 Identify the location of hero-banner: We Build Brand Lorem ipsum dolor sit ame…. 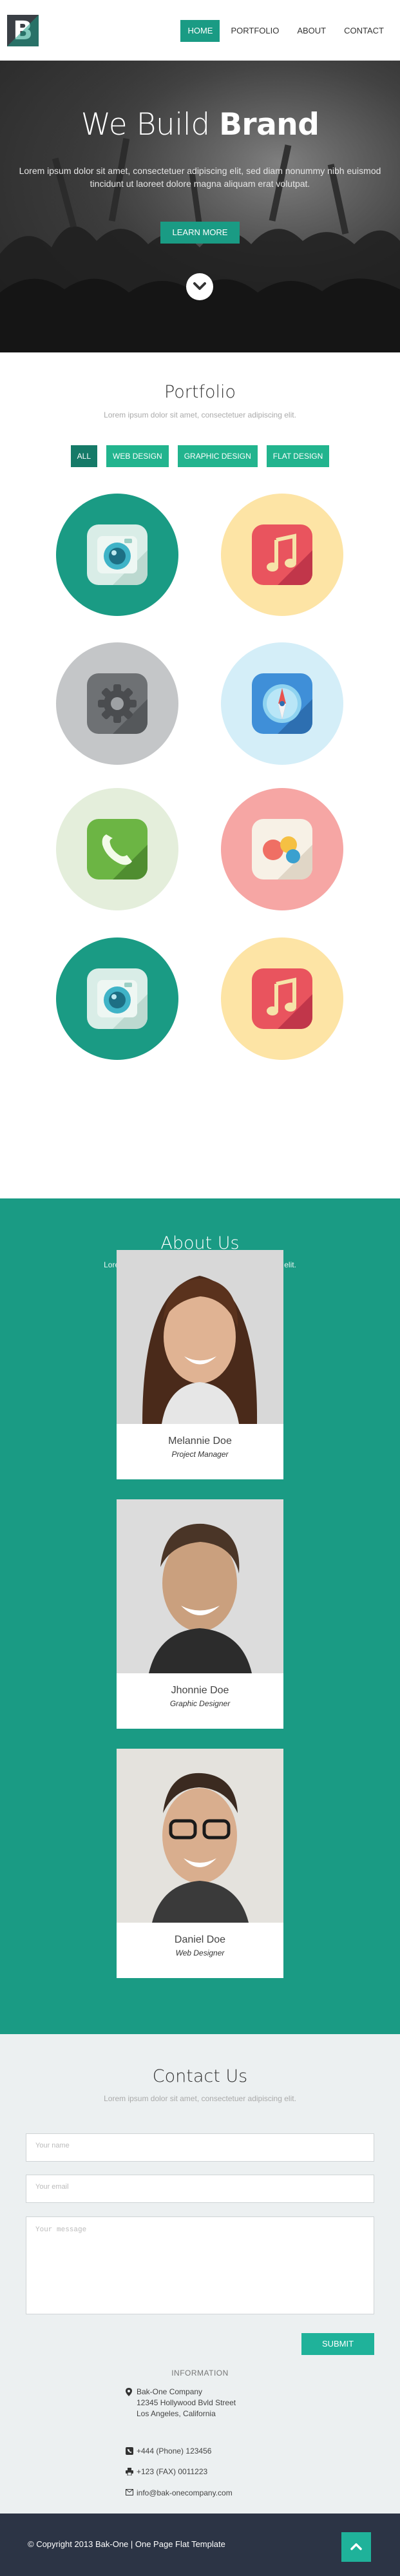
(200, 207).